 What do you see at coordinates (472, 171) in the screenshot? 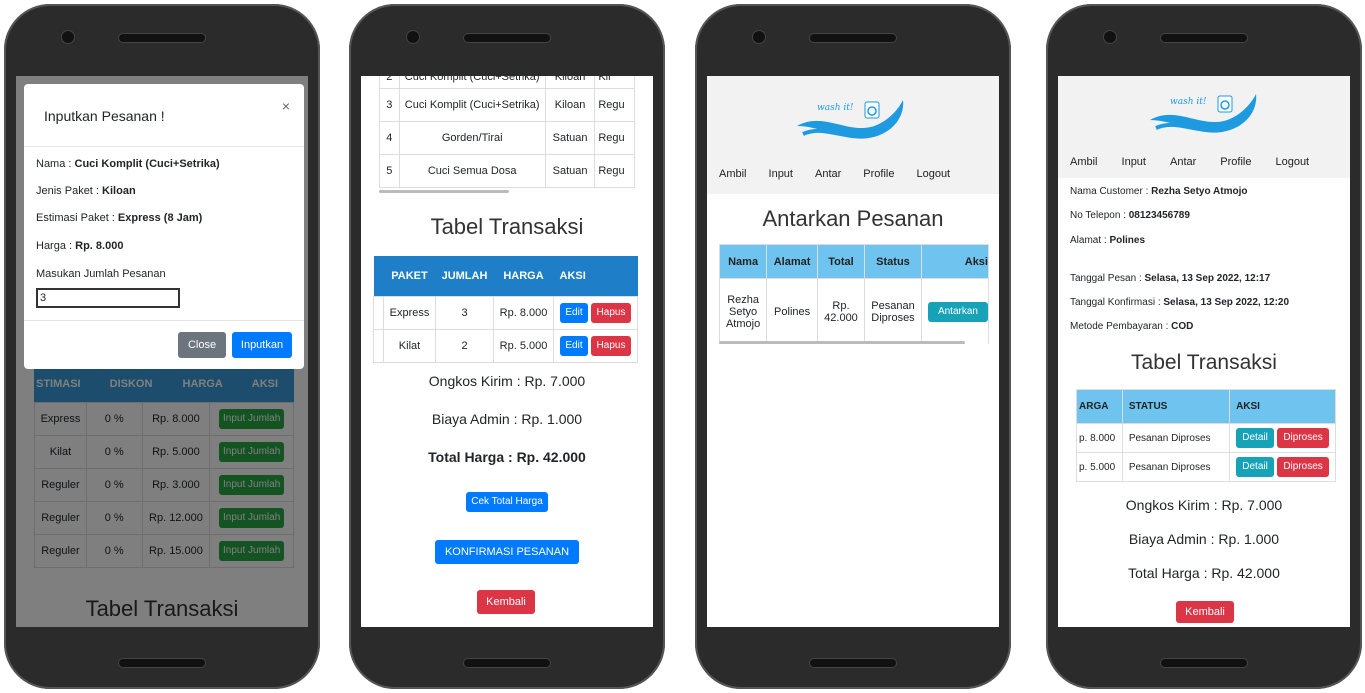
I see `cell: Cuci Semua Dosa` at bounding box center [472, 171].